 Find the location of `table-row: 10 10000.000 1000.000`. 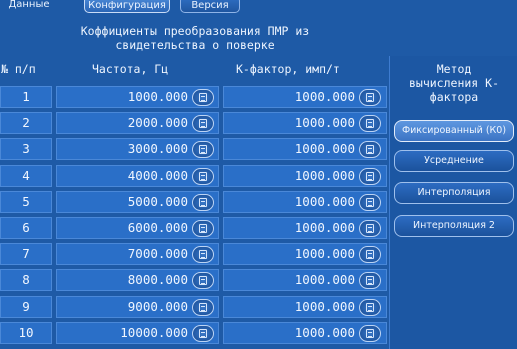

table-row: 10 10000.000 1000.000 is located at coordinates (195, 333).